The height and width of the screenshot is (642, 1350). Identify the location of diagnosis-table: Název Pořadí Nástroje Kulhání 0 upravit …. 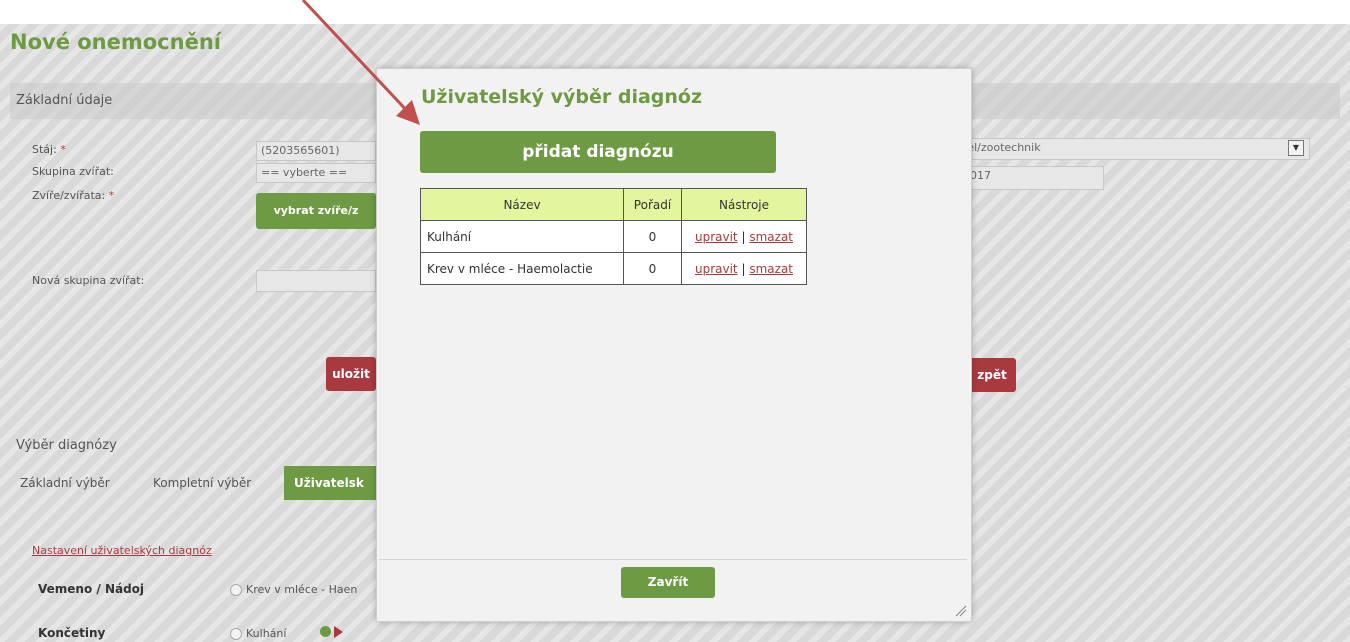
(613, 236).